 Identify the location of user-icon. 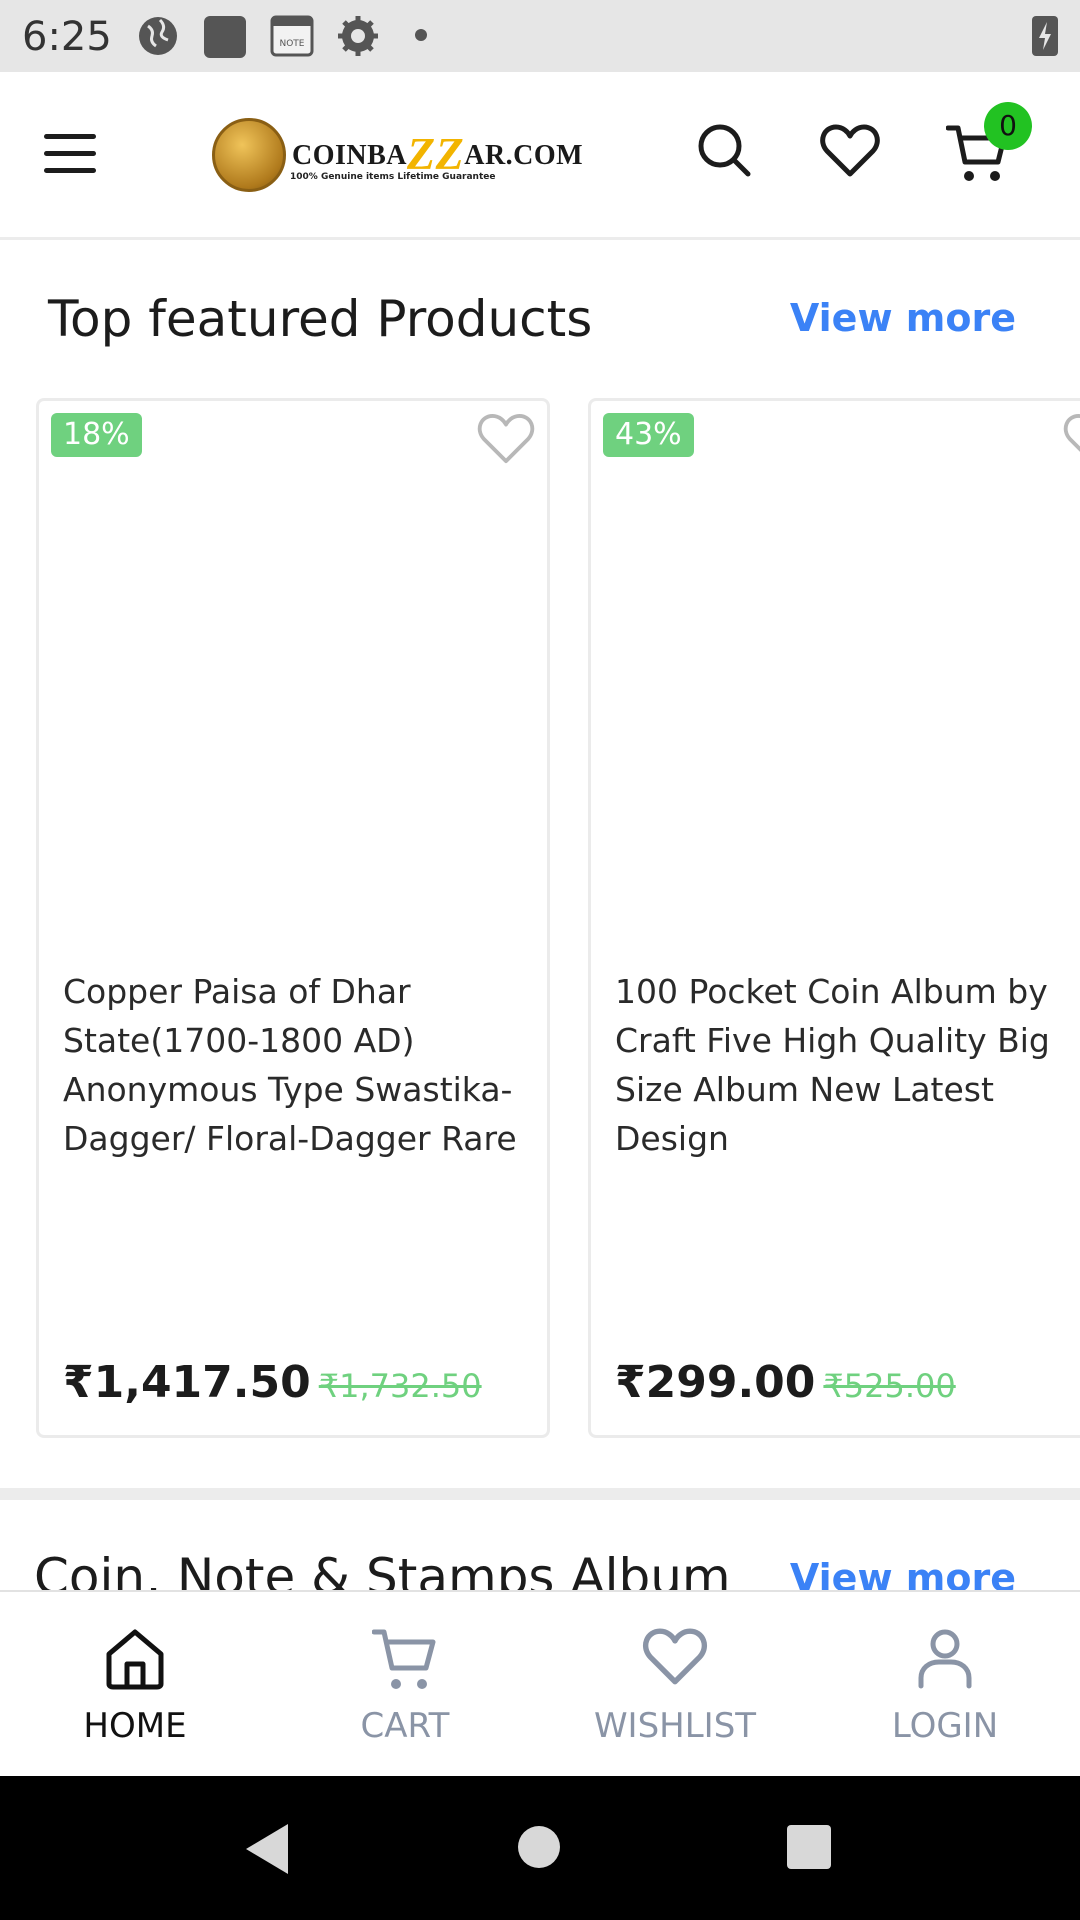
(945, 1659).